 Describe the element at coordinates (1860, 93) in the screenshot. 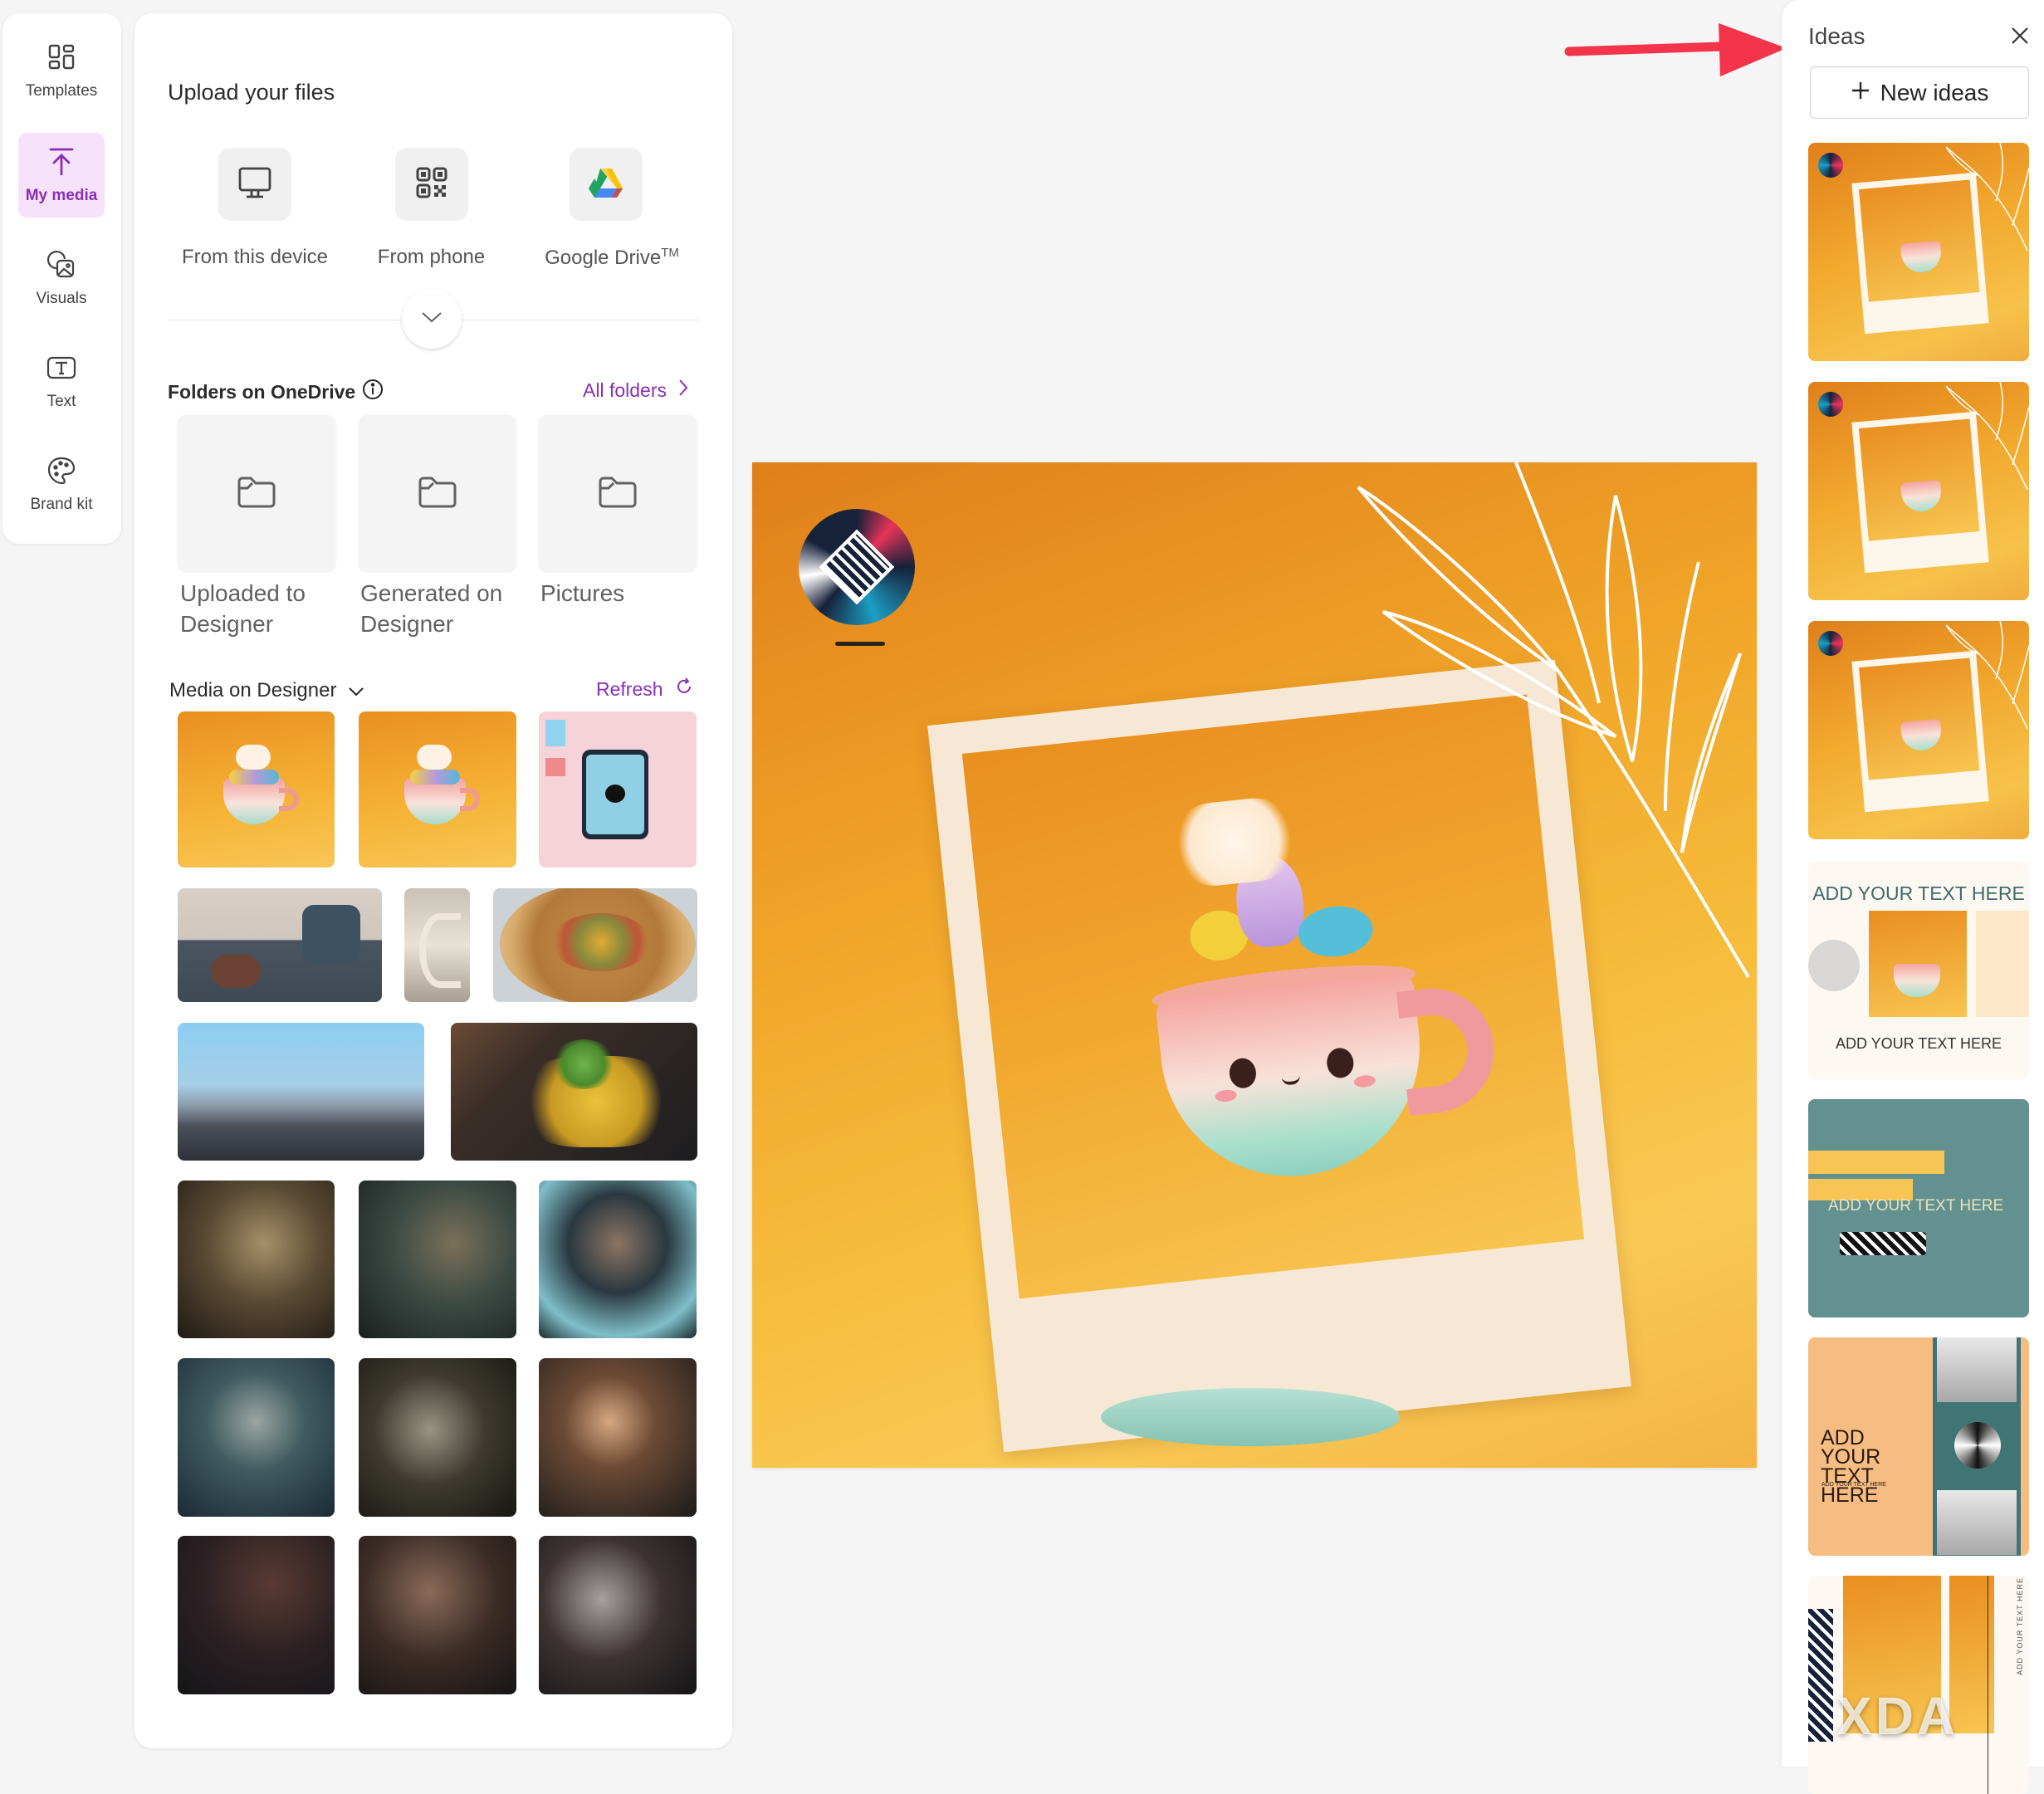

I see `plus-icon` at that location.